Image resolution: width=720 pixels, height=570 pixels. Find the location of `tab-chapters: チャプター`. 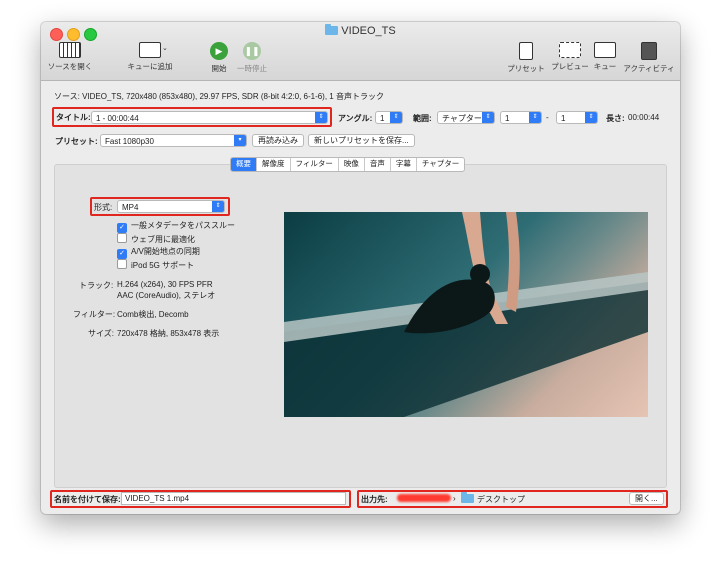

tab-chapters: チャプター is located at coordinates (440, 164).